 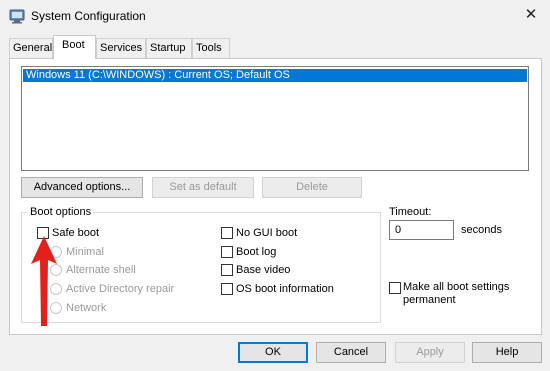 What do you see at coordinates (227, 233) in the screenshot?
I see `no-gui-boot-checkbox` at bounding box center [227, 233].